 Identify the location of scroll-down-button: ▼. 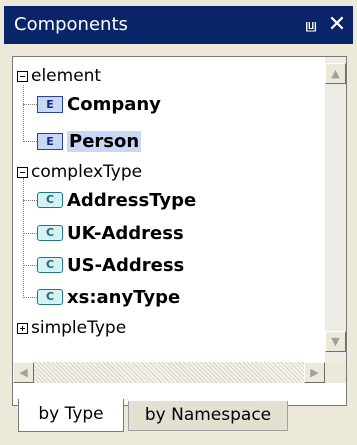
(335, 341).